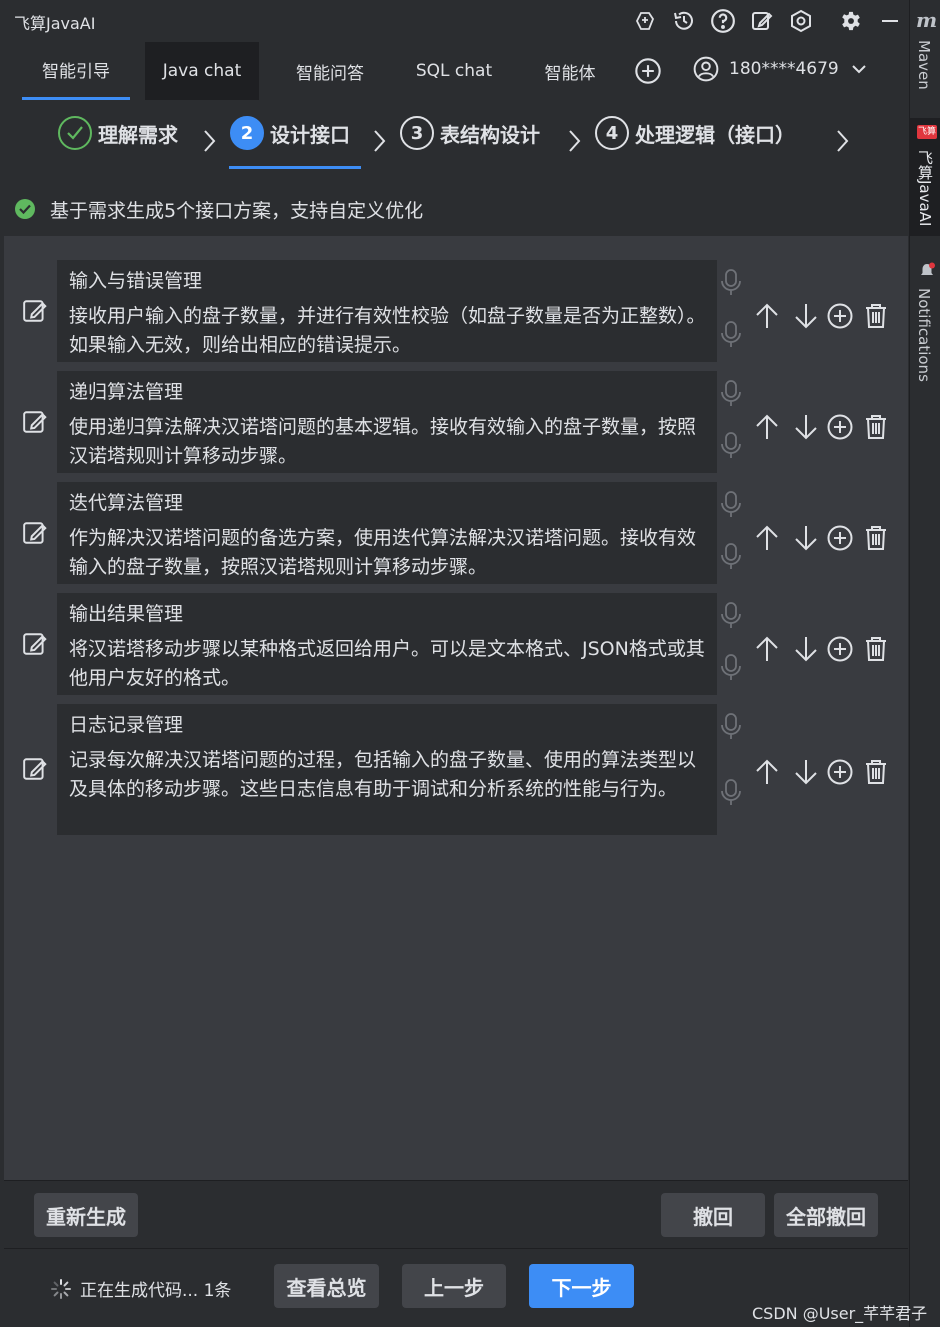 The image size is (940, 1327). What do you see at coordinates (581, 1286) in the screenshot?
I see `next-step-button: 下一步` at bounding box center [581, 1286].